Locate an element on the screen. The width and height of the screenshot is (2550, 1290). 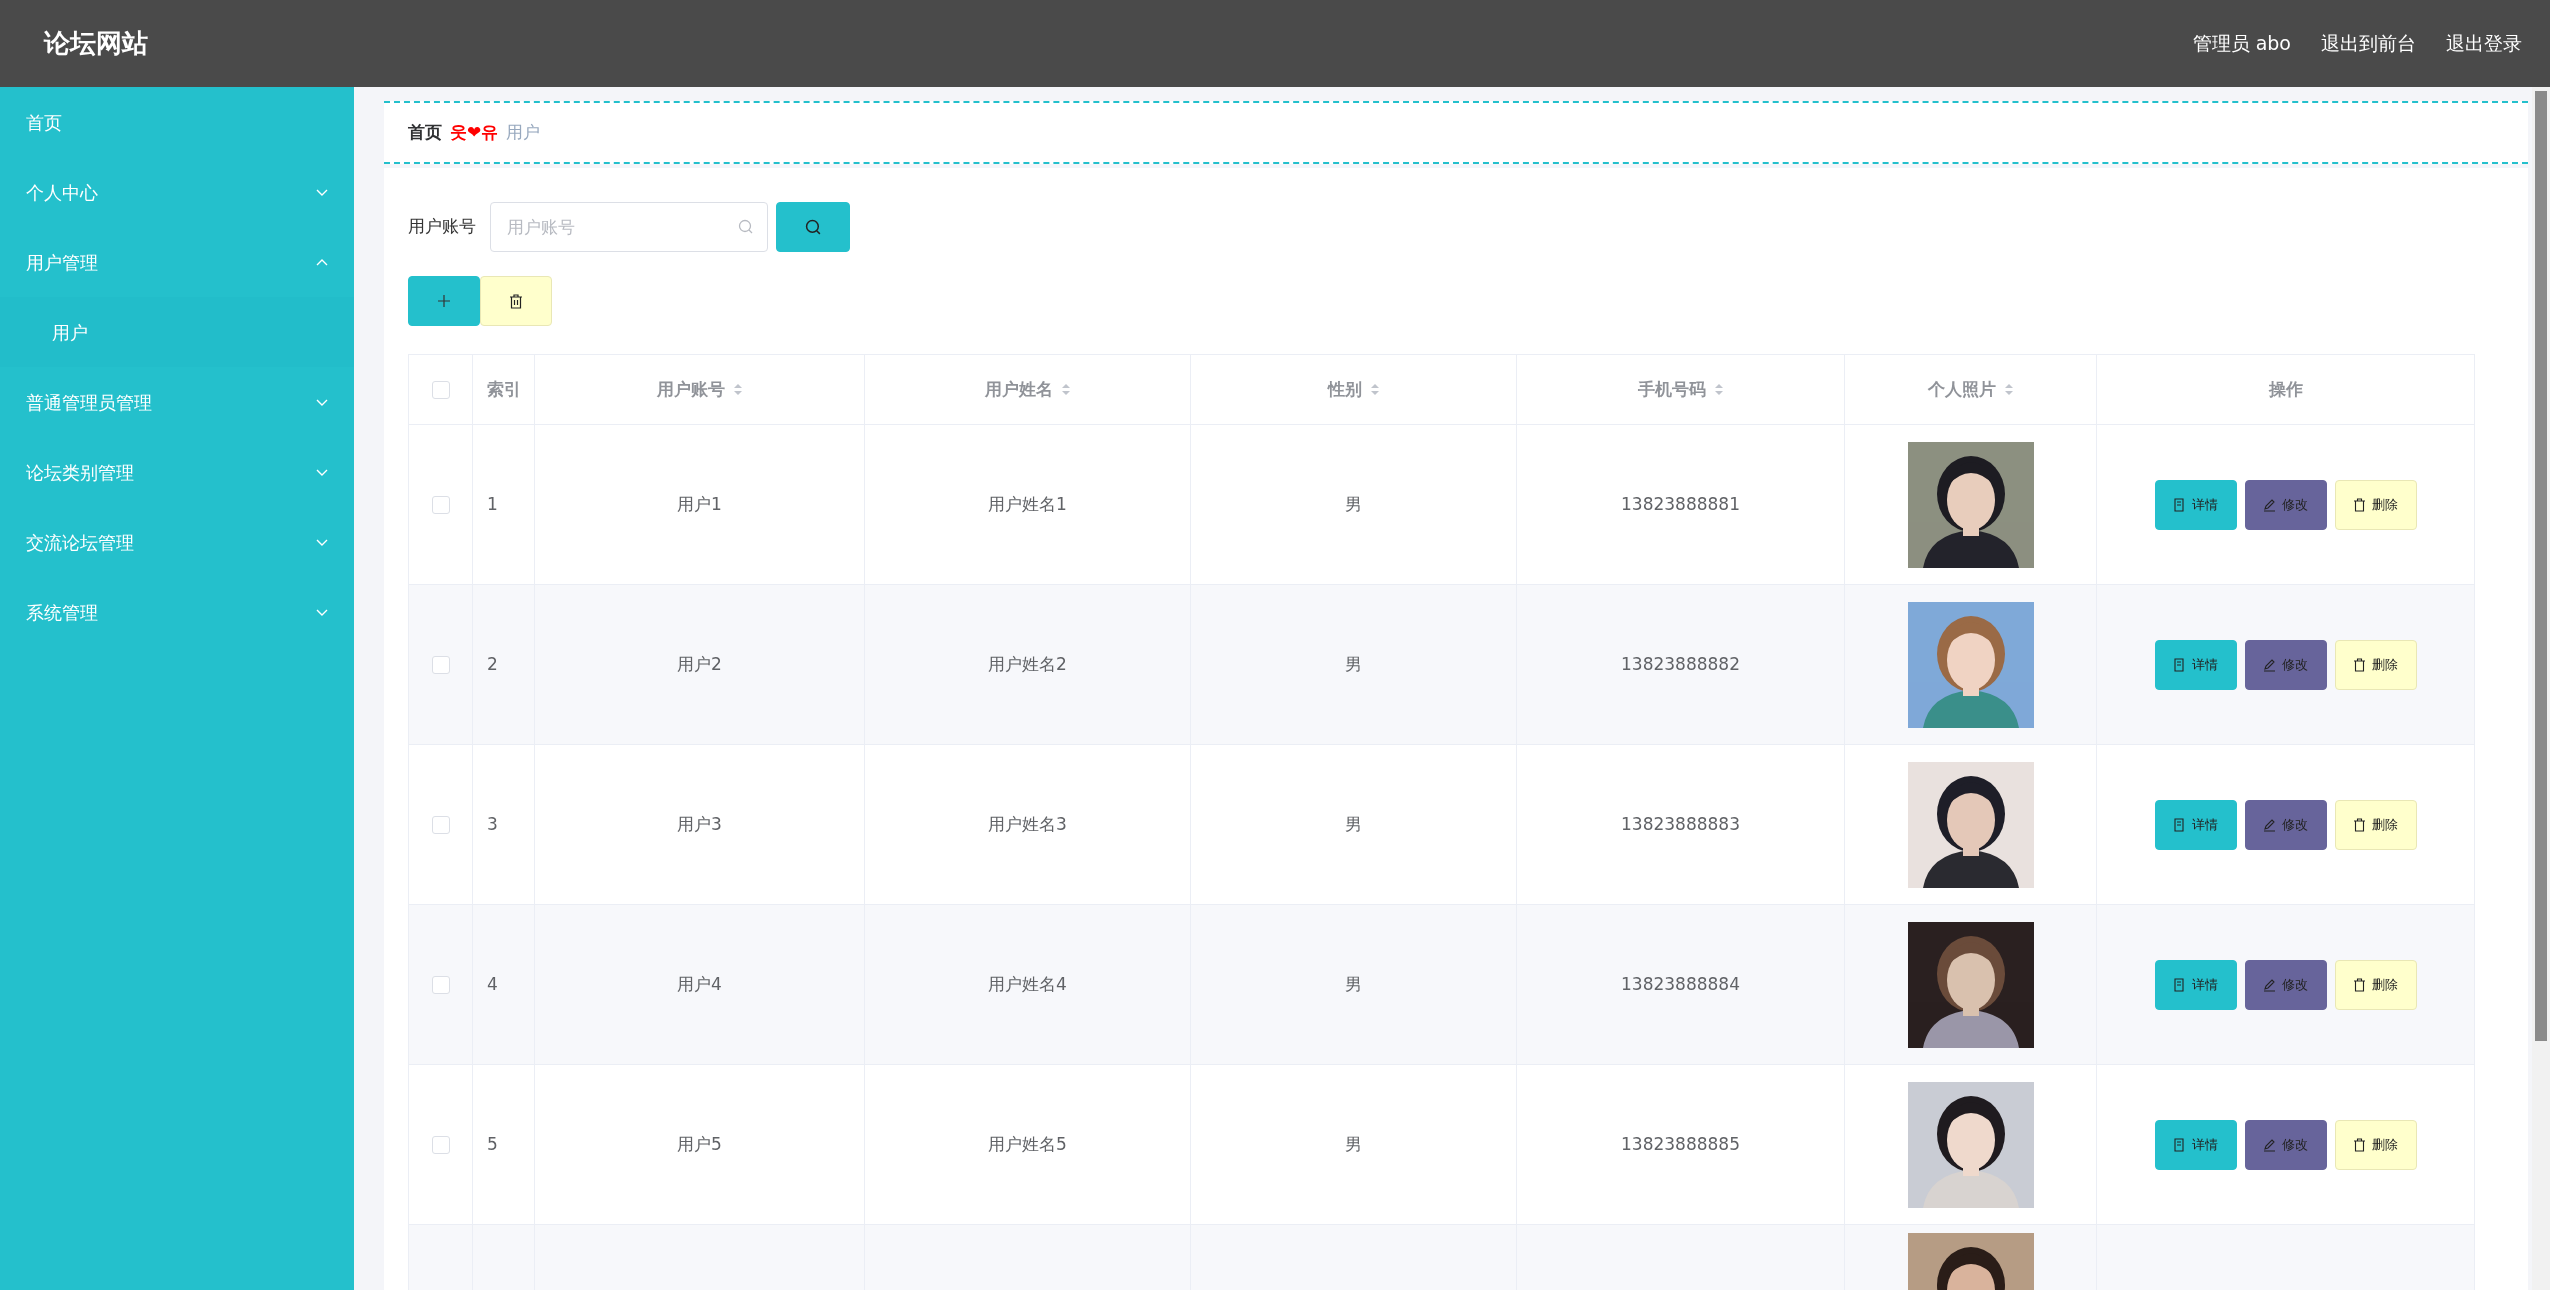
table-cell: 13823888882 is located at coordinates (1680, 663).